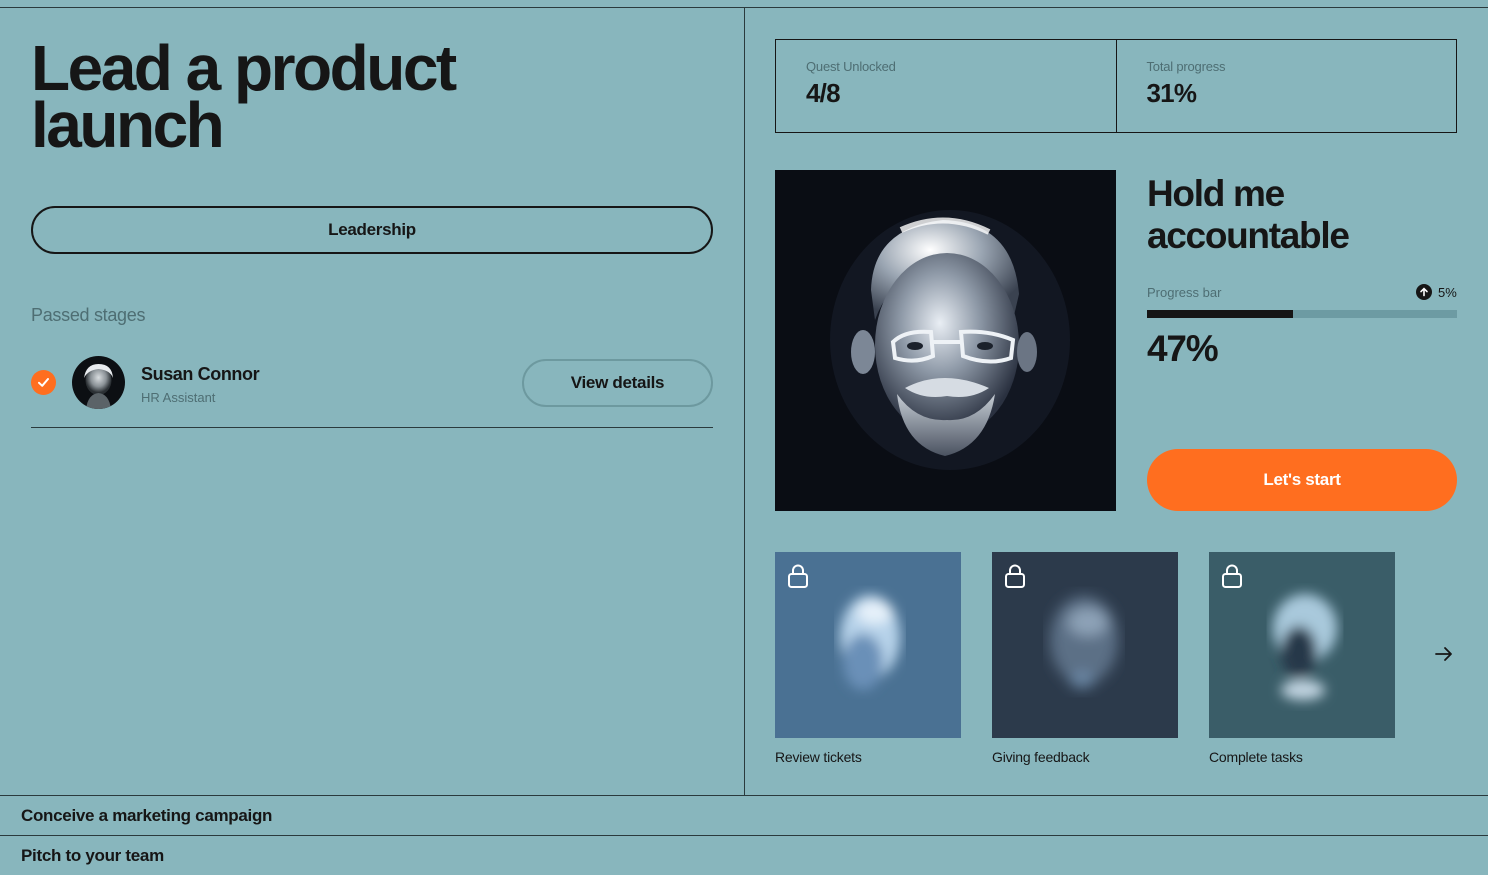 The height and width of the screenshot is (875, 1488). I want to click on checkmark-icon, so click(43, 382).